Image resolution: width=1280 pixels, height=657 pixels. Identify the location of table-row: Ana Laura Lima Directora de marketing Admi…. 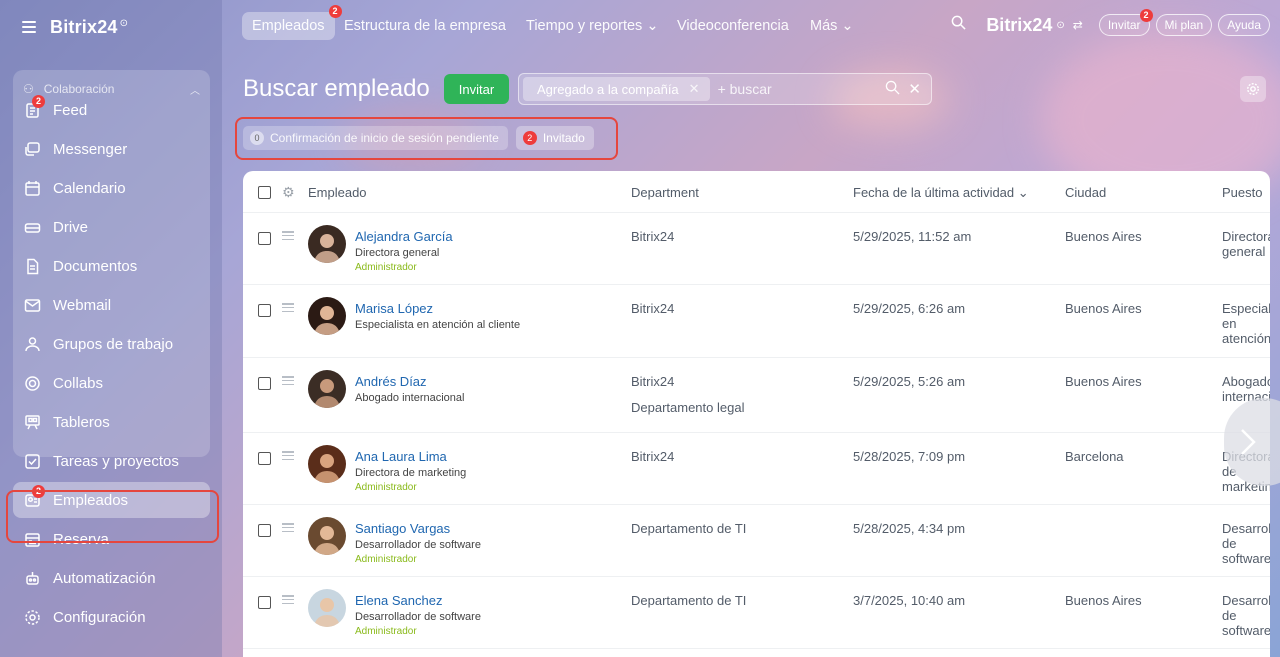
(756, 469).